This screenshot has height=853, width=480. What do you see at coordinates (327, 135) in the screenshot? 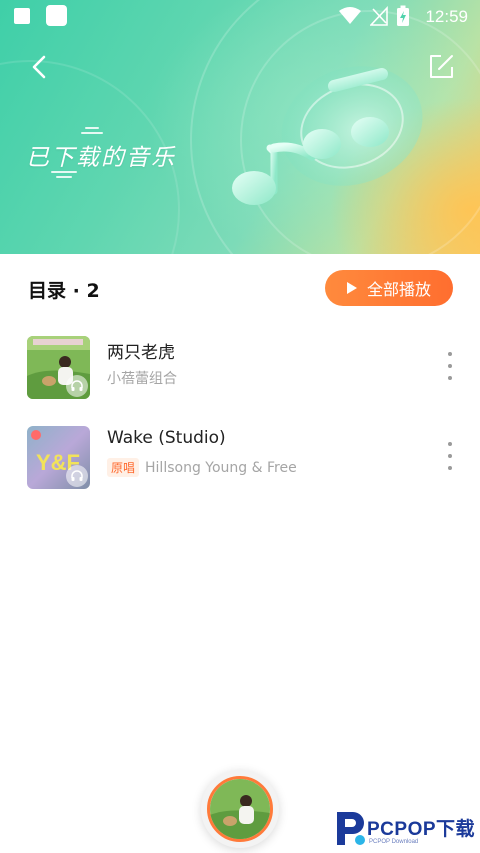
I see `music-note-illustration` at bounding box center [327, 135].